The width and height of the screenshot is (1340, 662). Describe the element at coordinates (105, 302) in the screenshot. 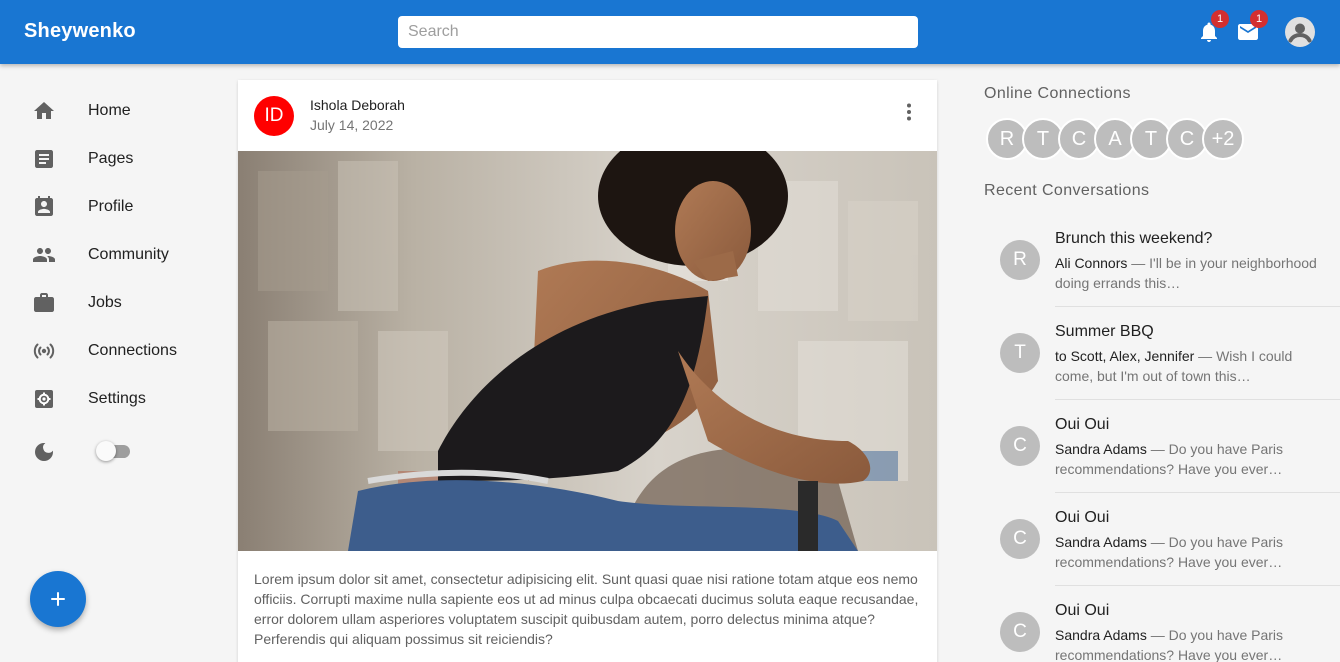

I see `sidebar-item-label: Jobs` at that location.